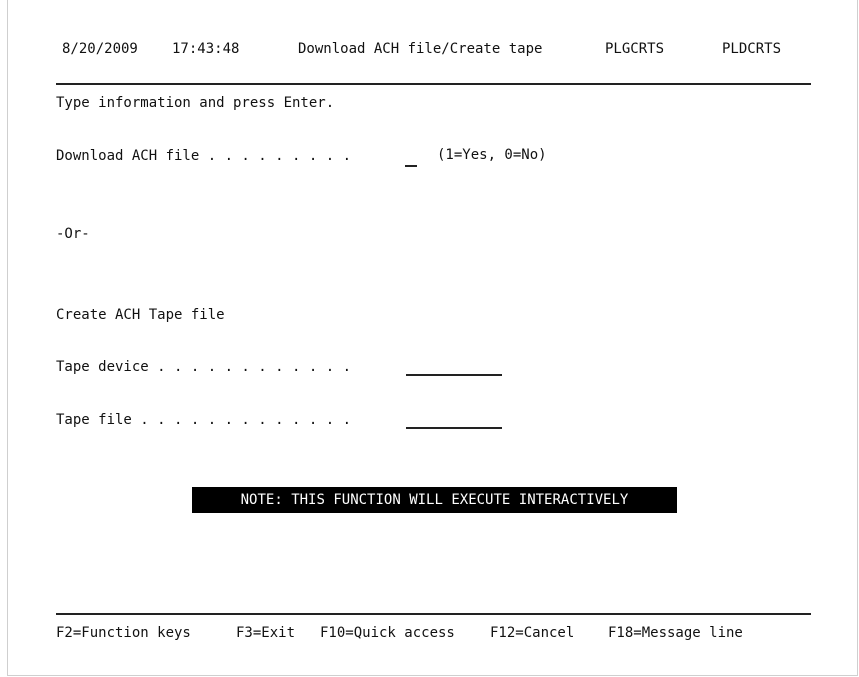 Image resolution: width=859 pixels, height=677 pixels. Describe the element at coordinates (454, 366) in the screenshot. I see `tape-device-input` at that location.